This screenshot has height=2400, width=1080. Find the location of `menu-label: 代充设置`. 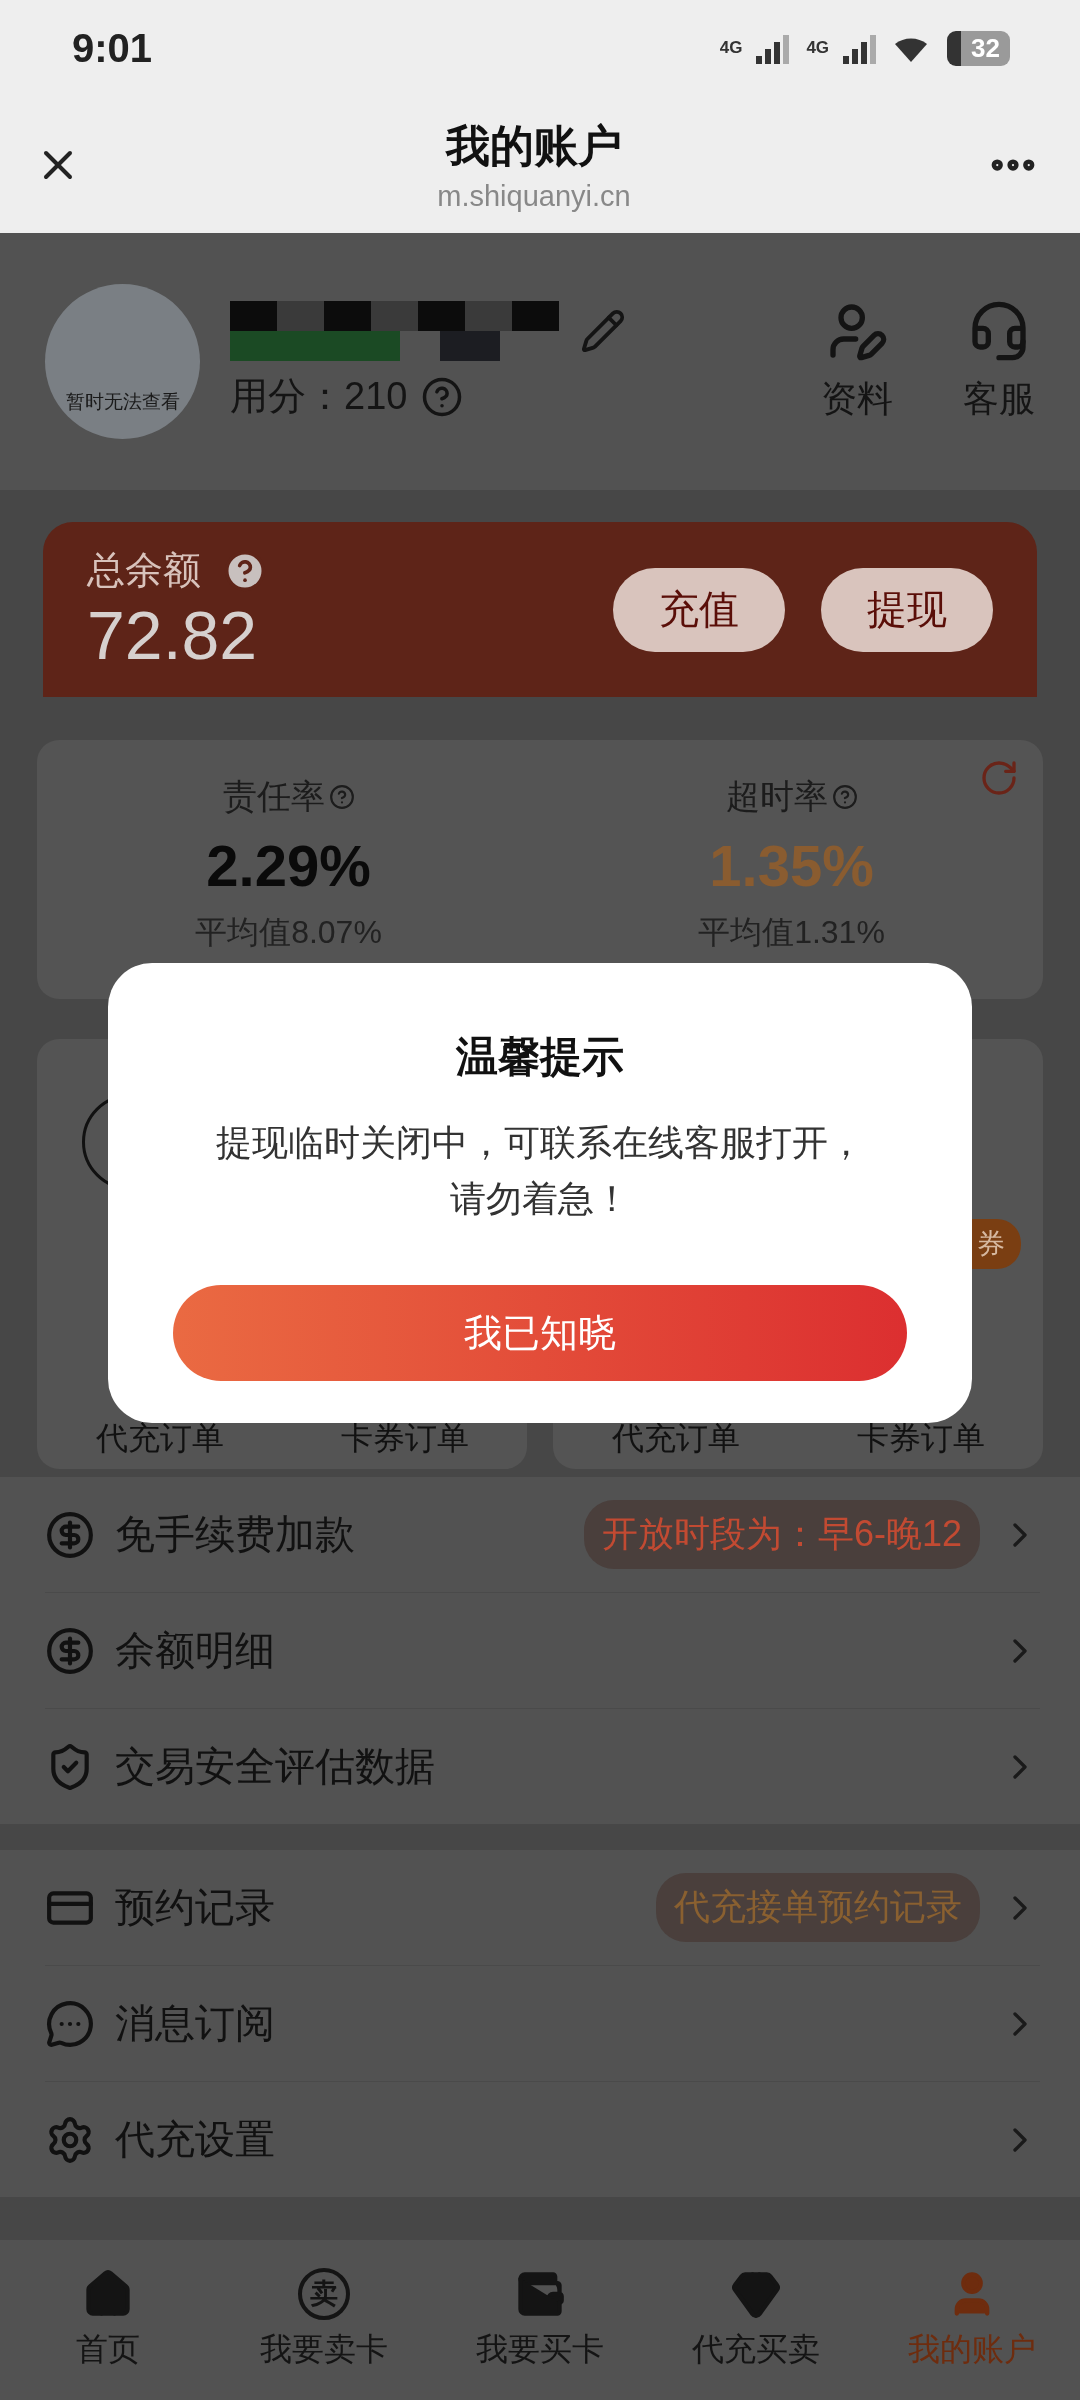

menu-label: 代充设置 is located at coordinates (195, 2139).